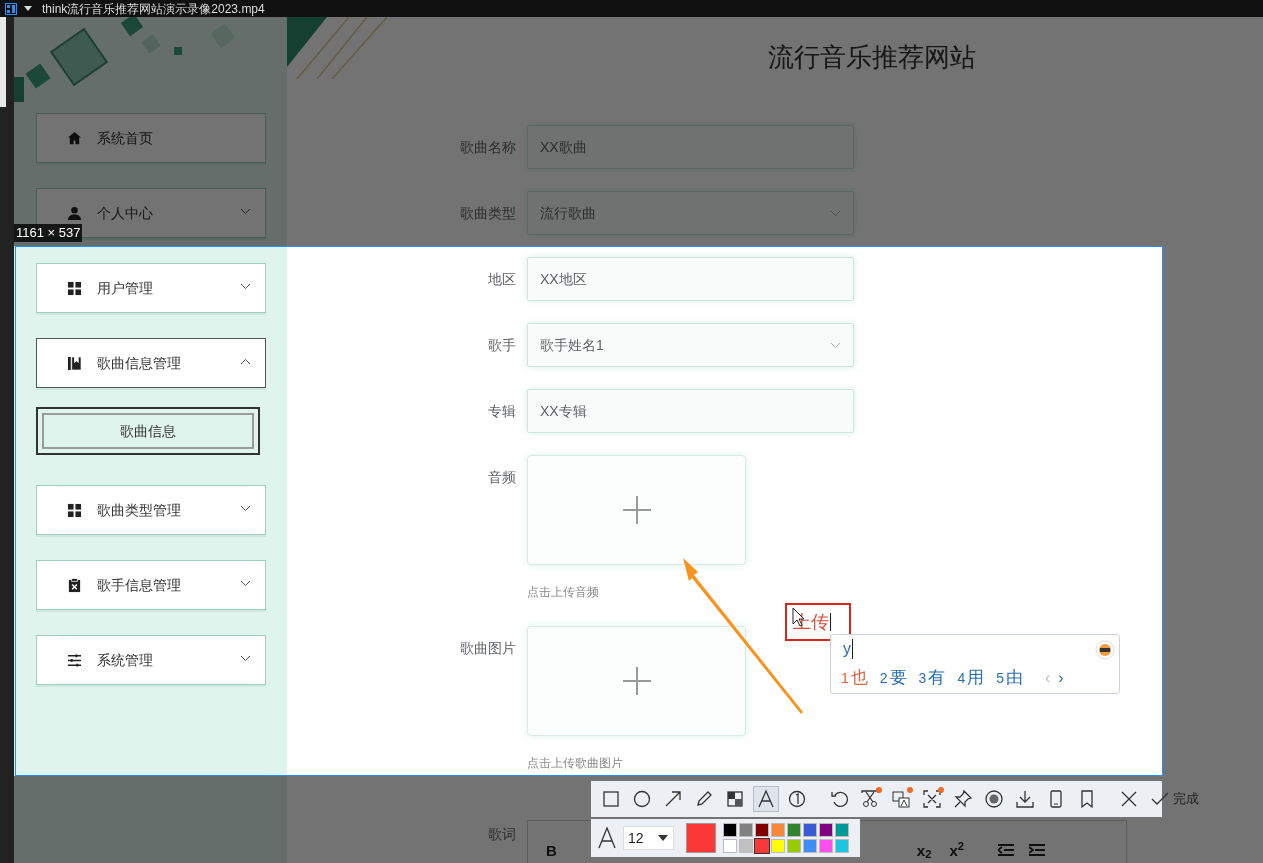  I want to click on editor-tool-button: B, so click(551, 850).